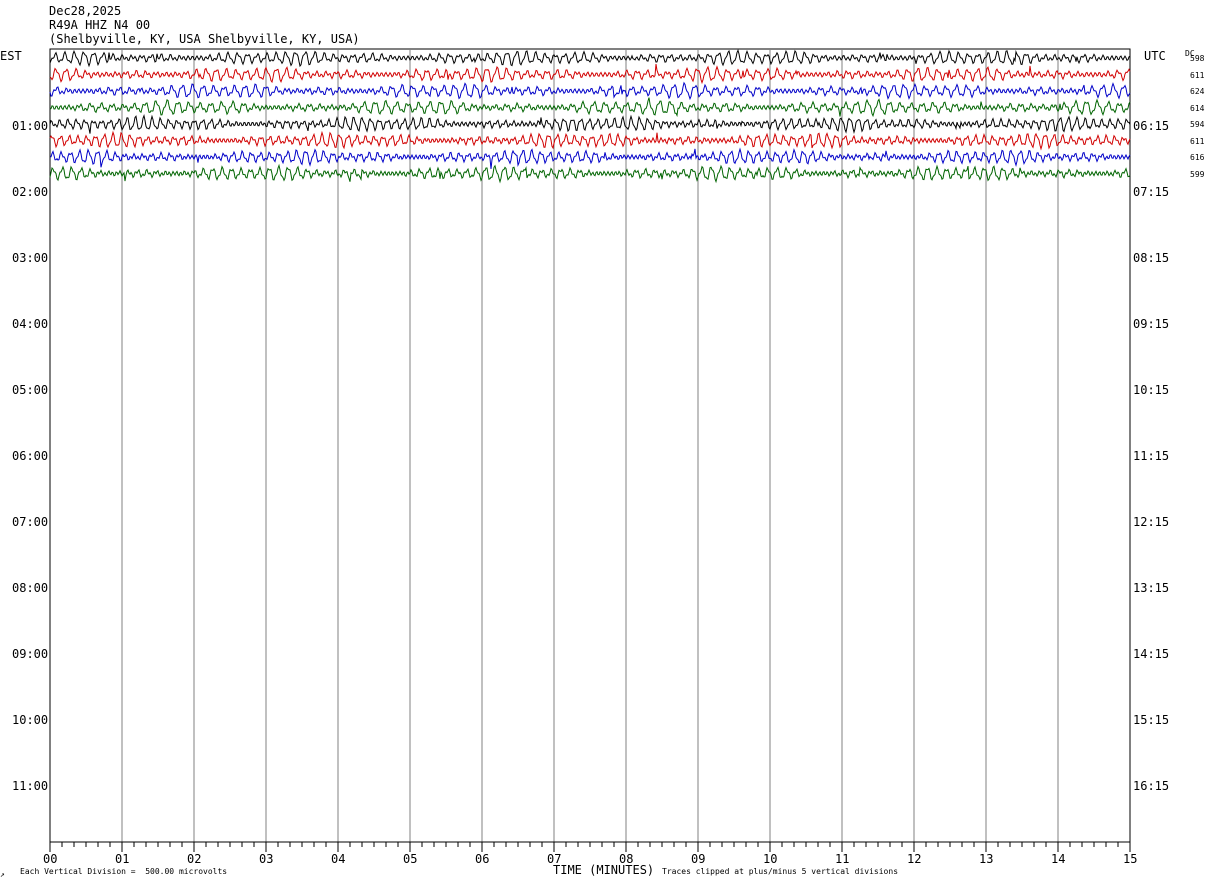 Image resolution: width=1210 pixels, height=886 pixels. What do you see at coordinates (1151, 192) in the screenshot?
I see `utc-hour-label: 07:15` at bounding box center [1151, 192].